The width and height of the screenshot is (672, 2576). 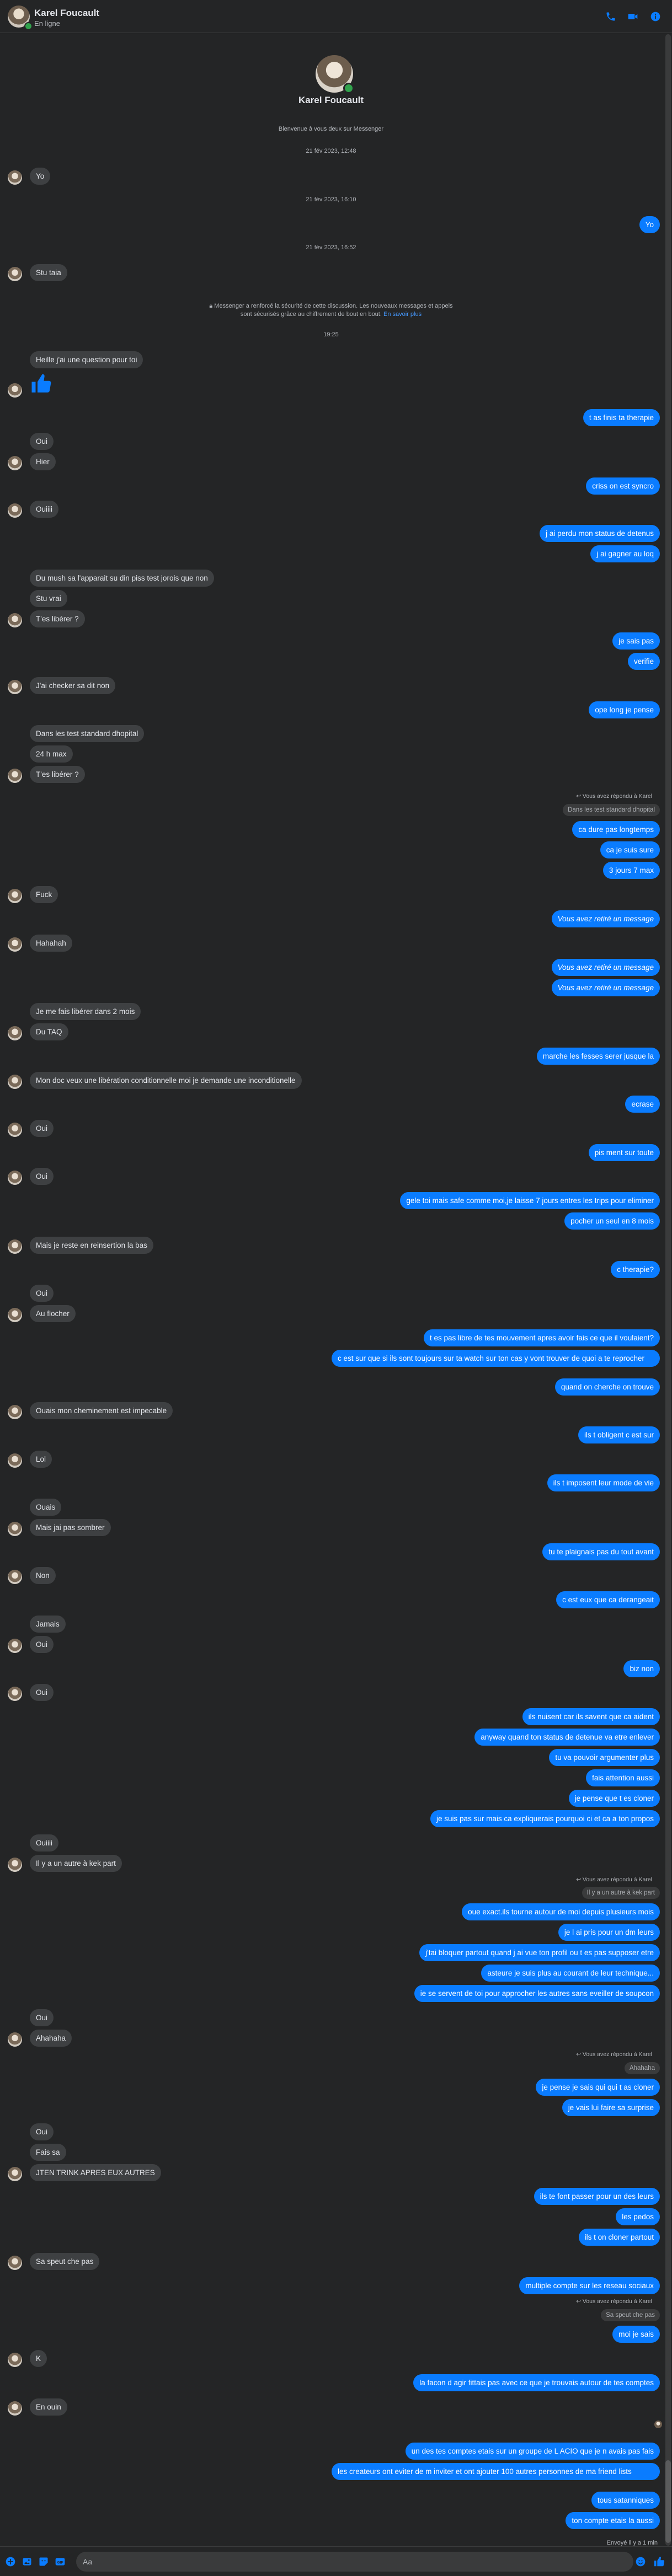 What do you see at coordinates (40, 176) in the screenshot?
I see `incoming-message-bubble: Yo` at bounding box center [40, 176].